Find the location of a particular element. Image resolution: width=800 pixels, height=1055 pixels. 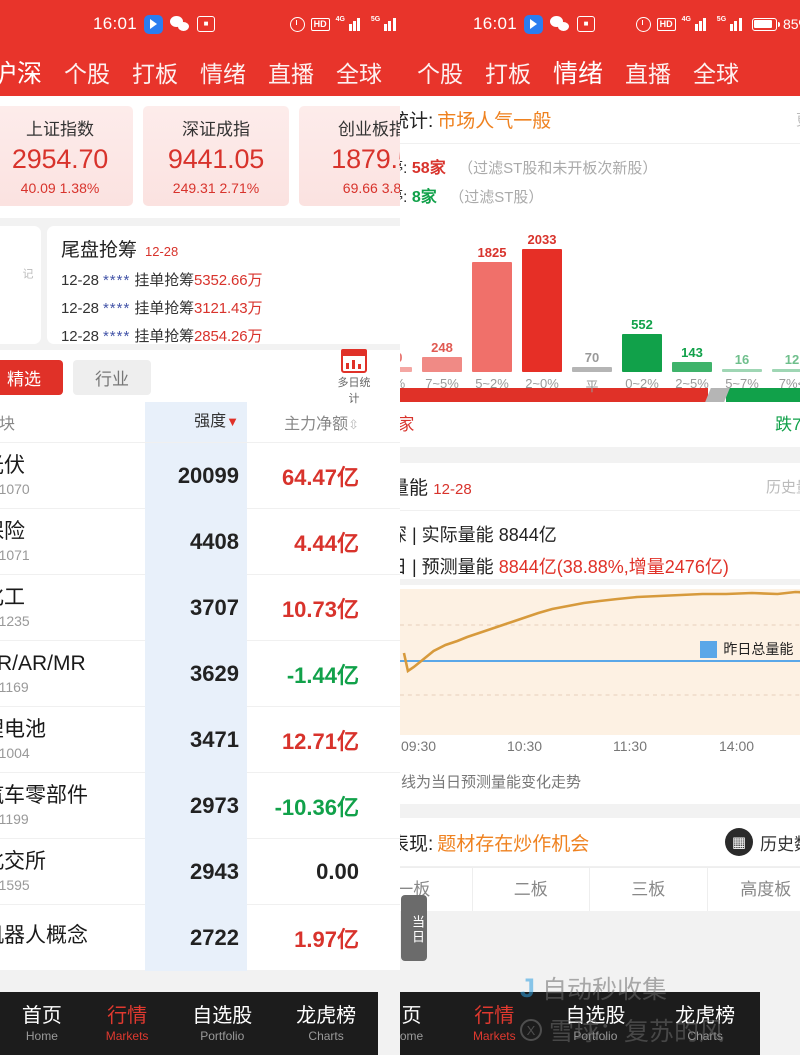

row-sector: VR/AR/MR 801169 is located at coordinates (72, 673).